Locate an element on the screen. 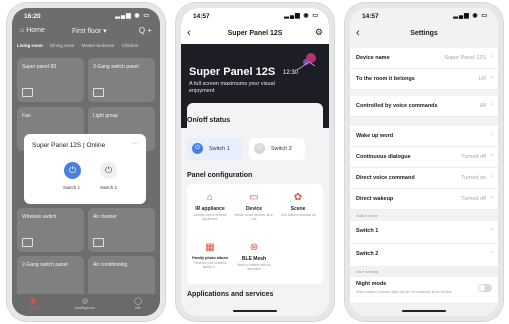 This screenshot has width=509, height=324. tab-intelligence: ◎ Intelligence is located at coordinates (85, 303).